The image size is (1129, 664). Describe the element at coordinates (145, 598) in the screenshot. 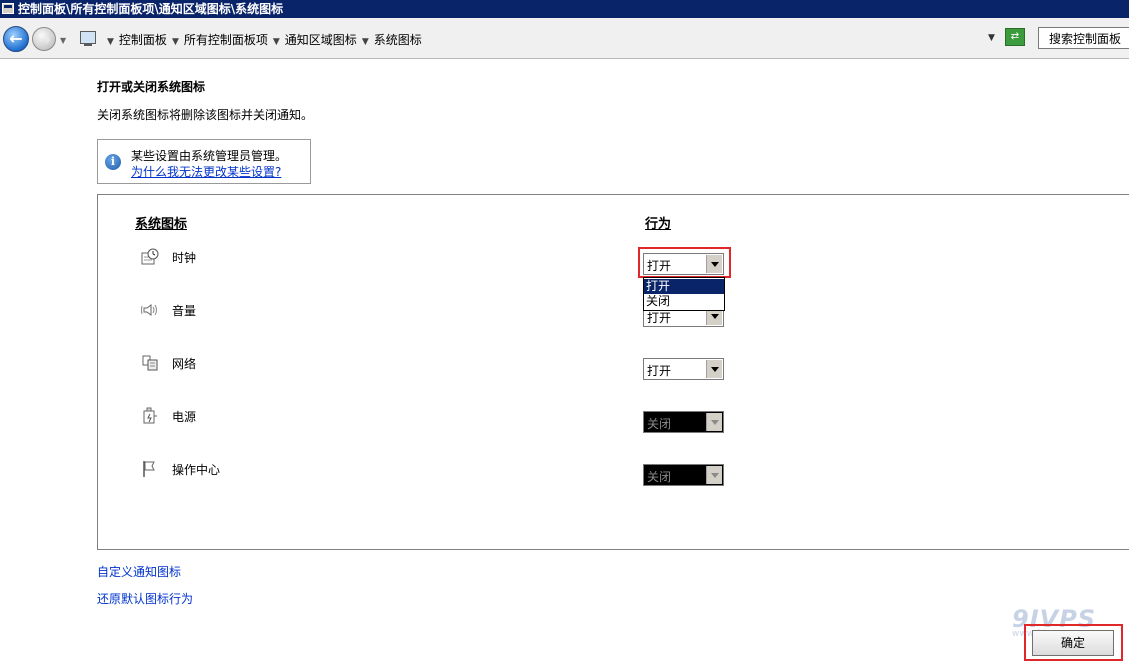

I see `restore-default-icon-behavior-link: 还原默认图标行为` at that location.